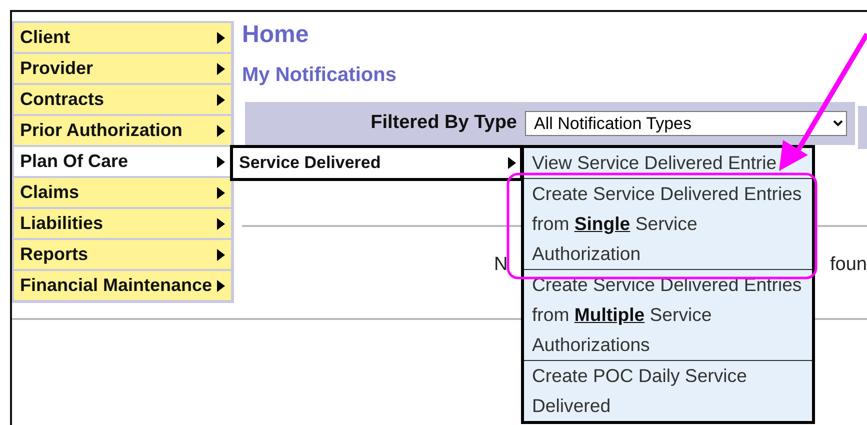 This screenshot has height=425, width=867. Describe the element at coordinates (862, 127) in the screenshot. I see `filter-bar` at that location.